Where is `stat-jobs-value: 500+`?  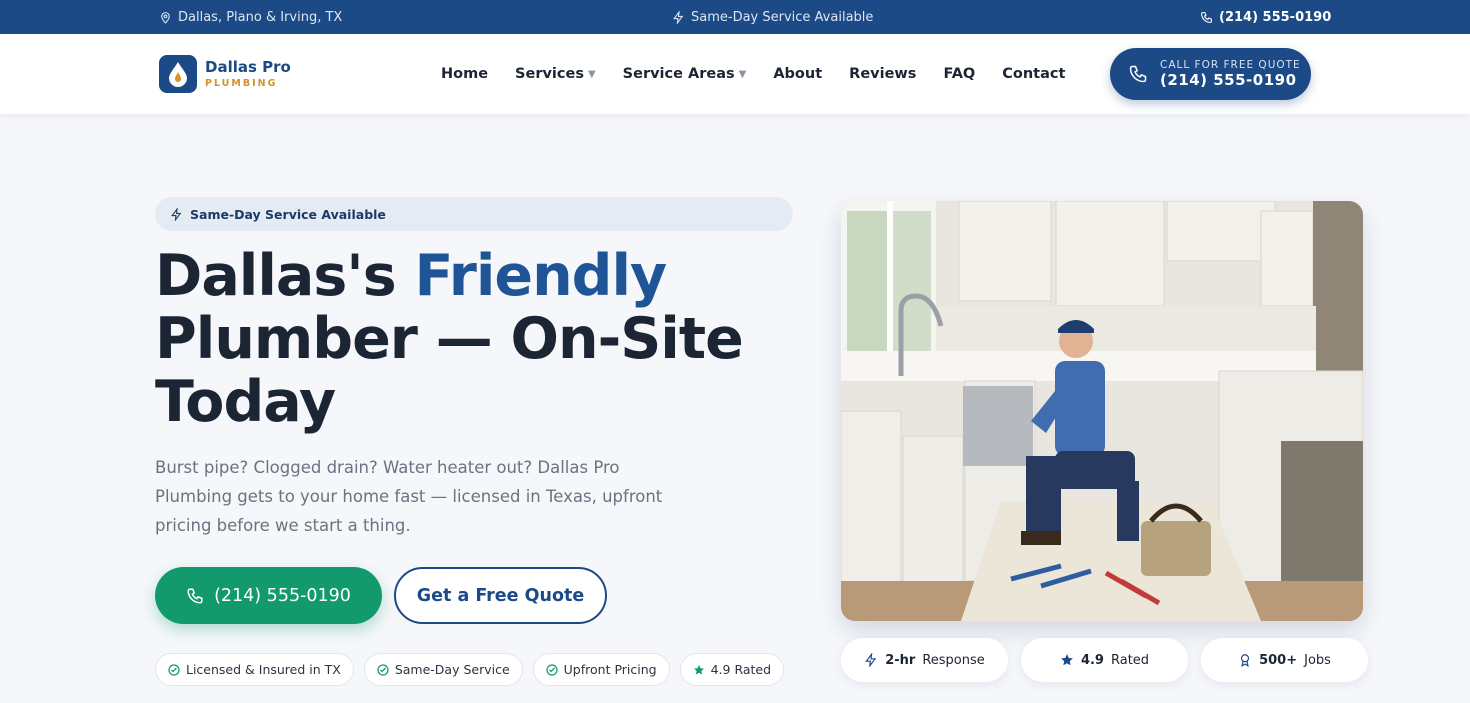
stat-jobs-value: 500+ is located at coordinates (1278, 660).